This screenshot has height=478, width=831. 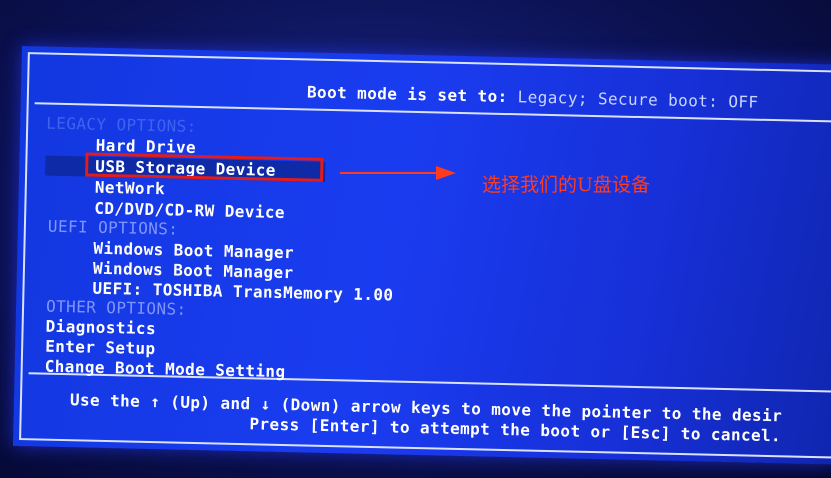 I want to click on option-enter-setup: Enter Setup, so click(x=100, y=348).